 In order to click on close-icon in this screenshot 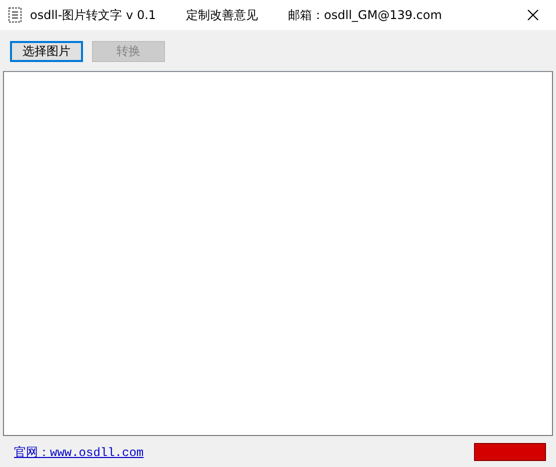, I will do `click(533, 15)`.